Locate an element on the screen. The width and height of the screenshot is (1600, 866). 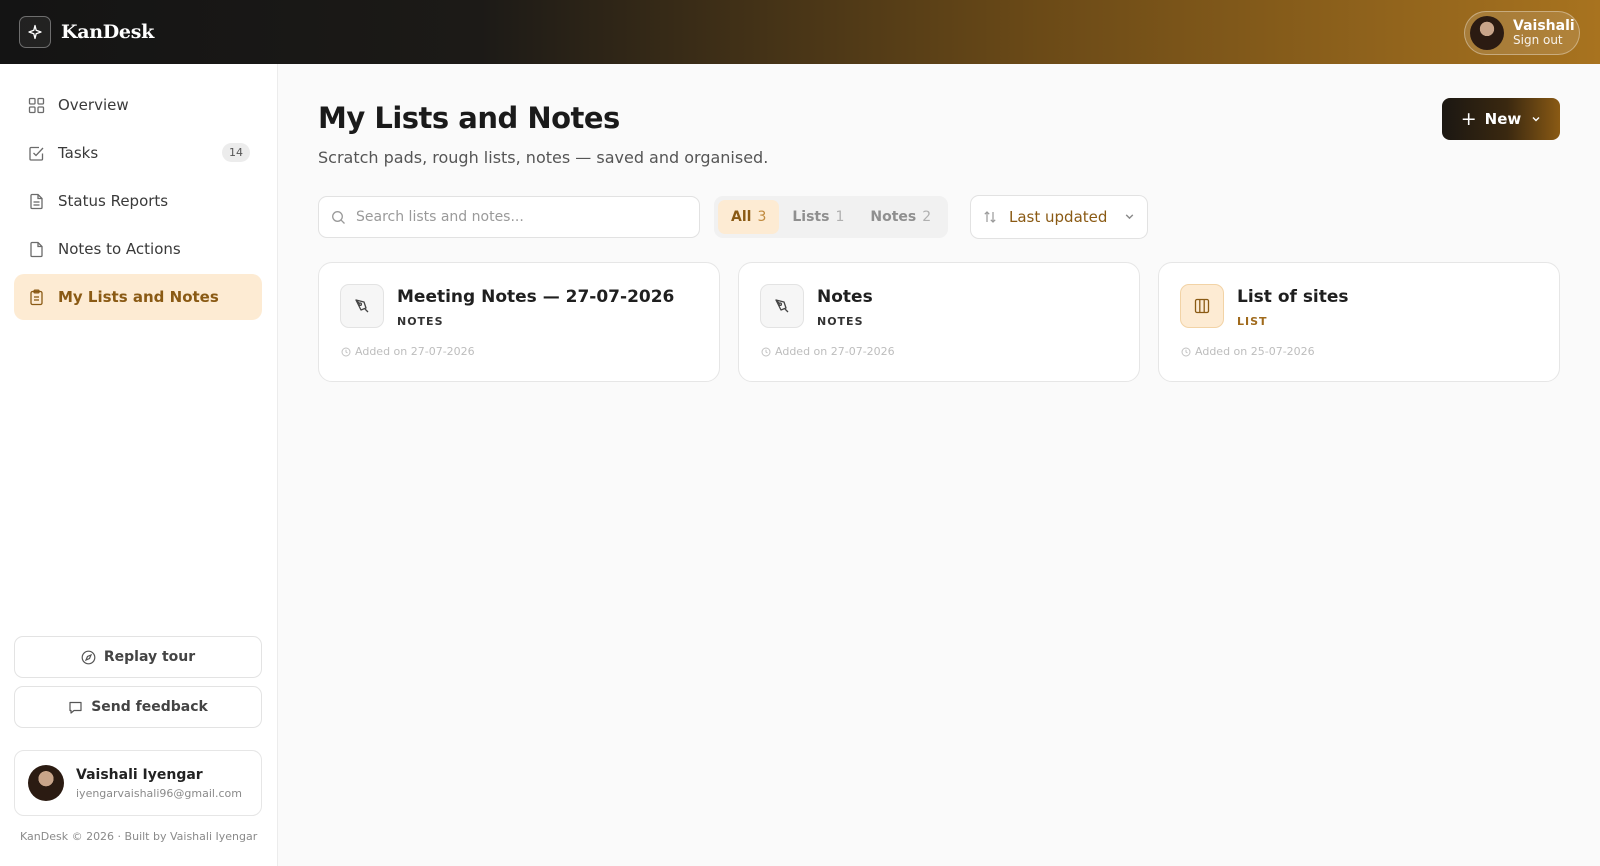
filter-tab-all: All 3 is located at coordinates (749, 217).